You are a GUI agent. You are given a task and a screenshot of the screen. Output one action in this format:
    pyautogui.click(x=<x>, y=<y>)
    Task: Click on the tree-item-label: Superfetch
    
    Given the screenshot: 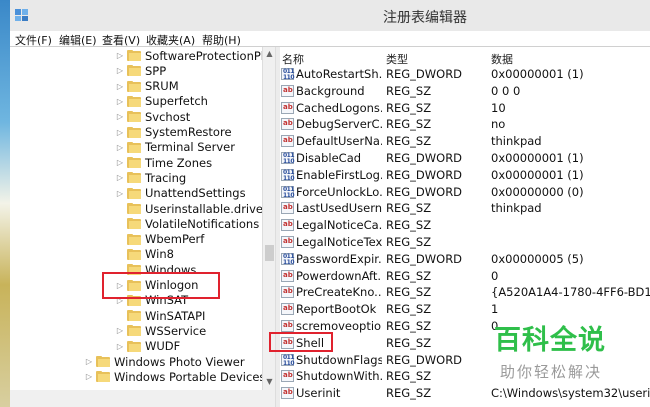 What is the action you would take?
    pyautogui.click(x=176, y=101)
    